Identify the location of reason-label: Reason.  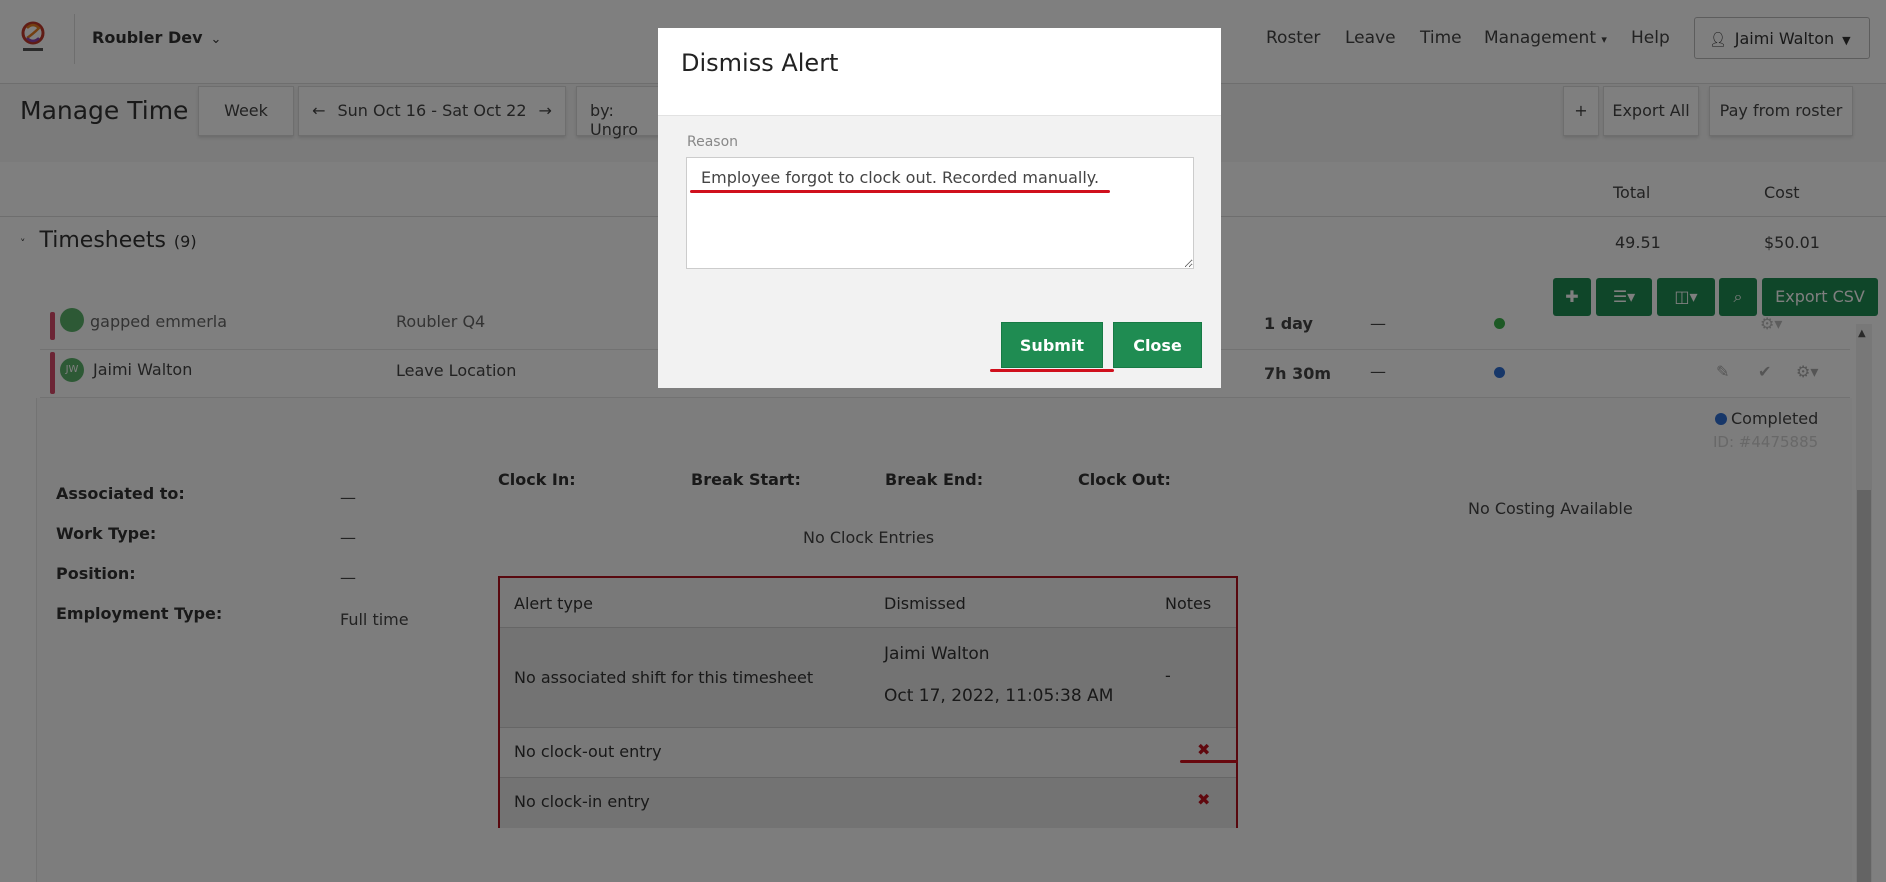
(713, 142).